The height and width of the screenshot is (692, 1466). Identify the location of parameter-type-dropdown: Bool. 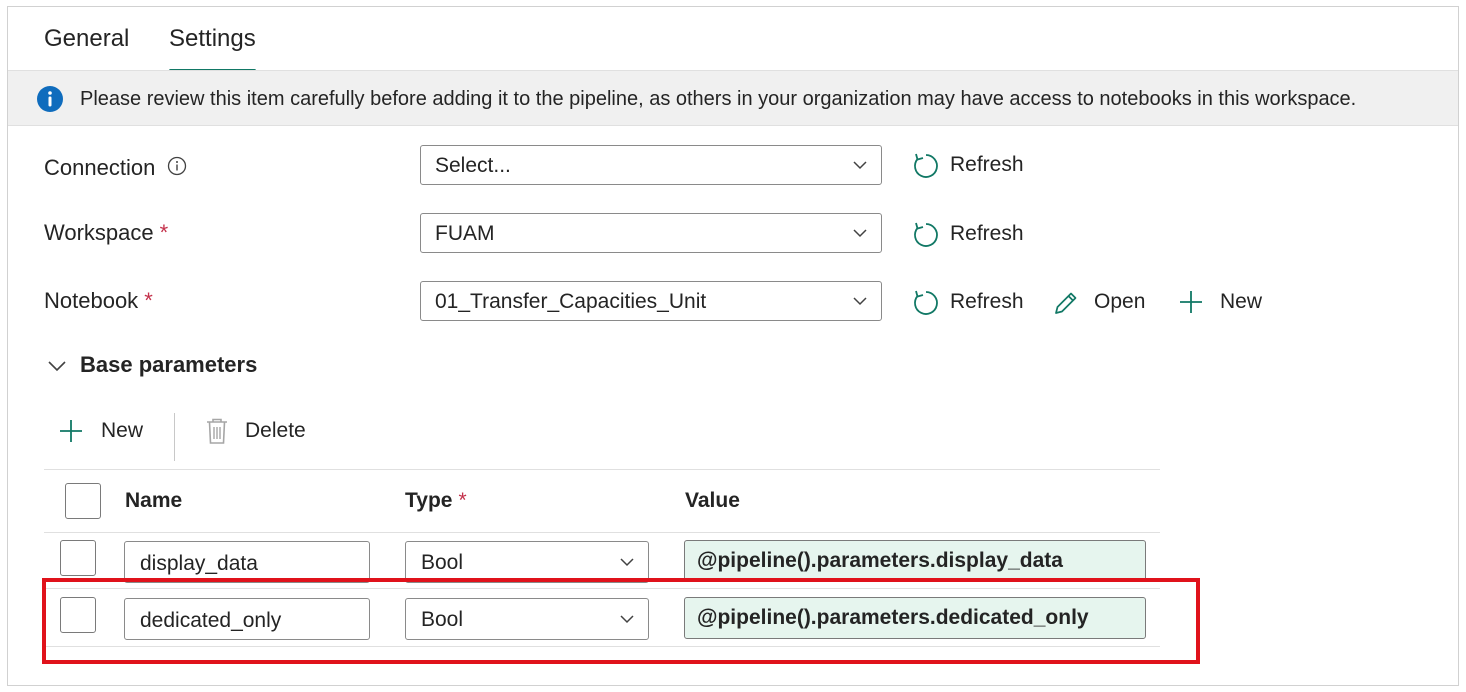
(527, 562).